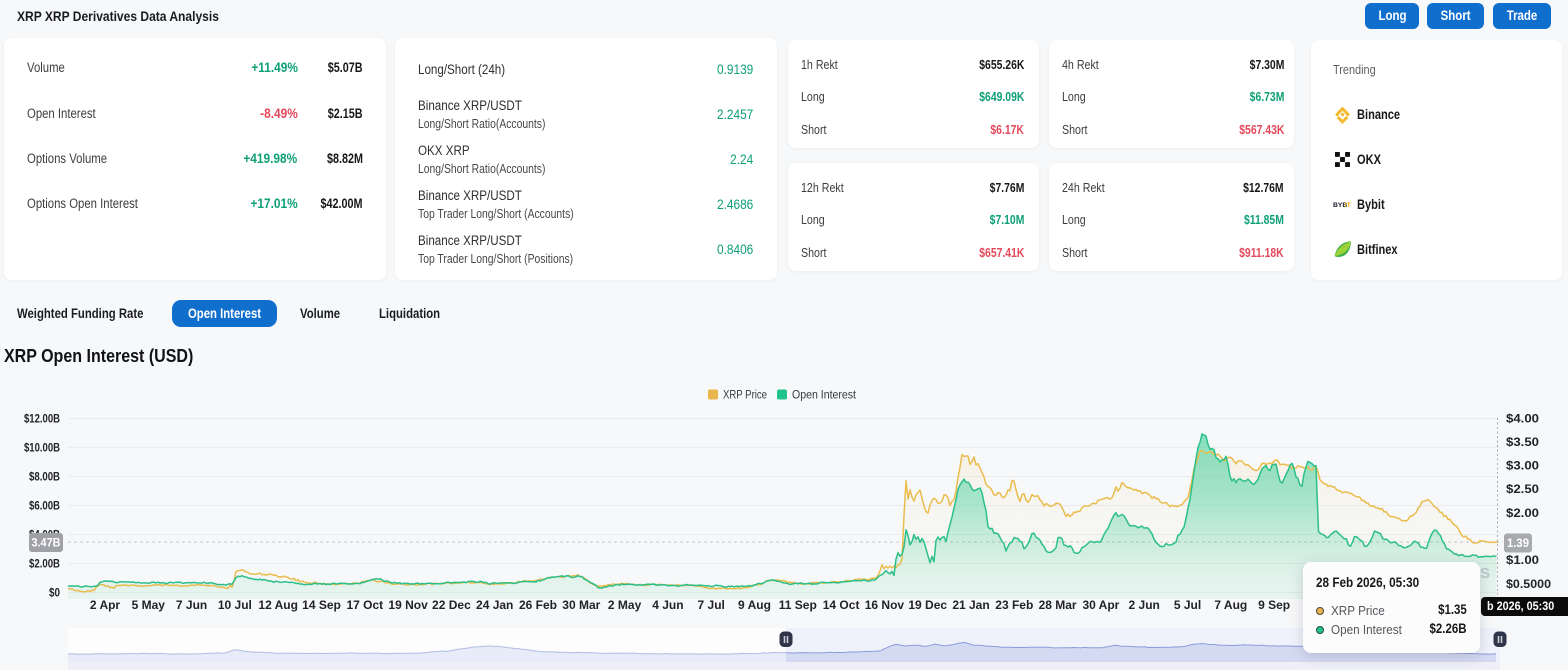 This screenshot has width=1568, height=670. Describe the element at coordinates (321, 605) in the screenshot. I see `svg-text: 14 Sep` at that location.